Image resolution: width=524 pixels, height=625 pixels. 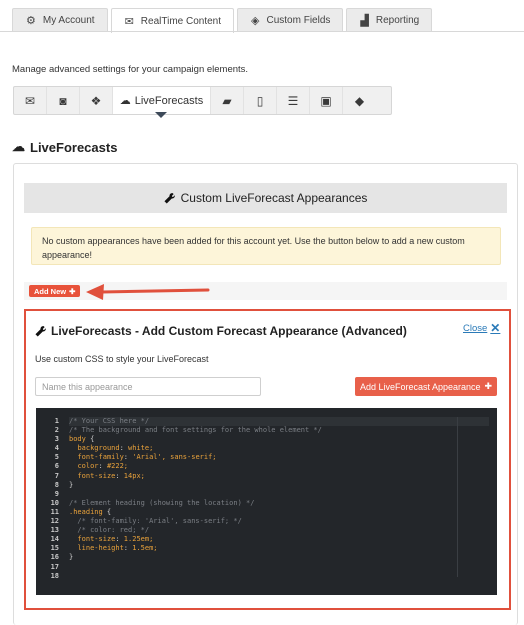 I want to click on code-line: color: #222;, so click(x=279, y=466).